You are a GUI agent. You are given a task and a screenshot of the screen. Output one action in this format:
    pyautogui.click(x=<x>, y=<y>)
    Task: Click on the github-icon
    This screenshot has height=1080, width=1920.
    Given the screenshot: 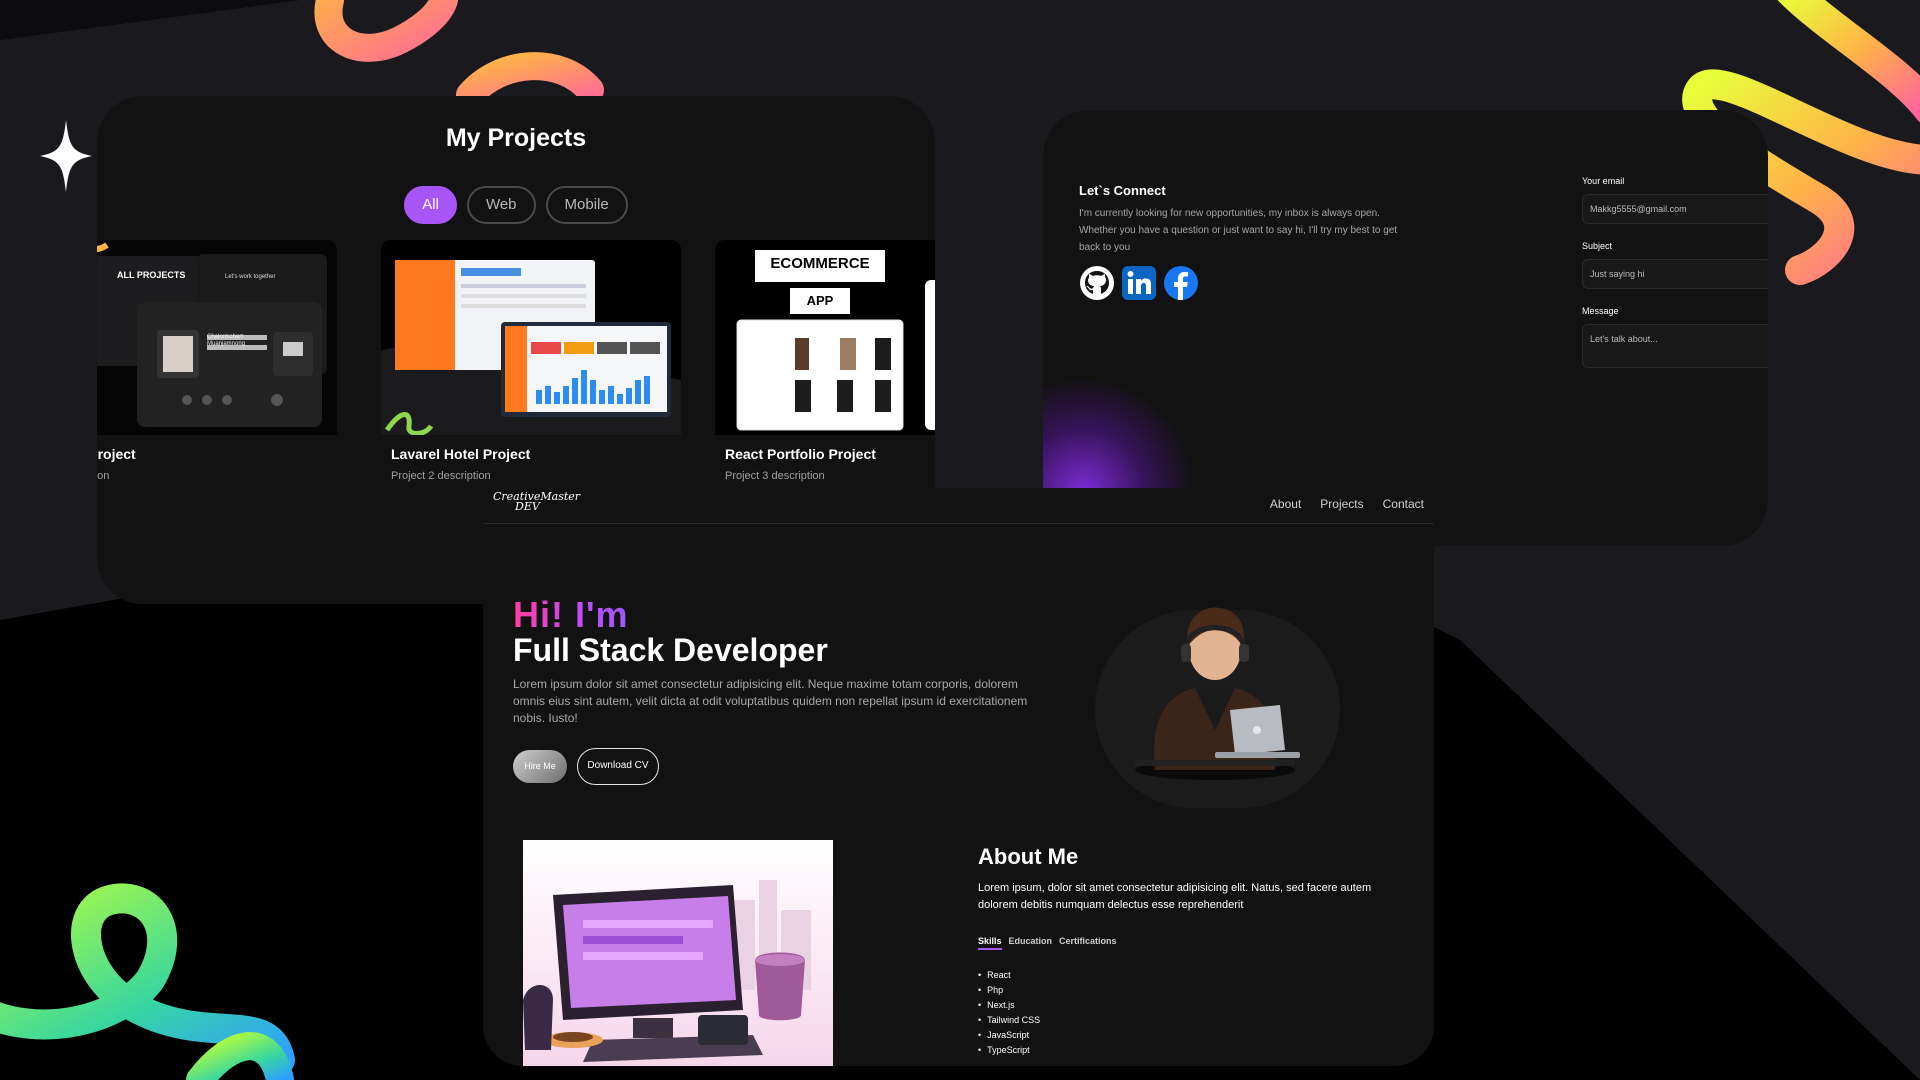 What is the action you would take?
    pyautogui.click(x=1097, y=283)
    